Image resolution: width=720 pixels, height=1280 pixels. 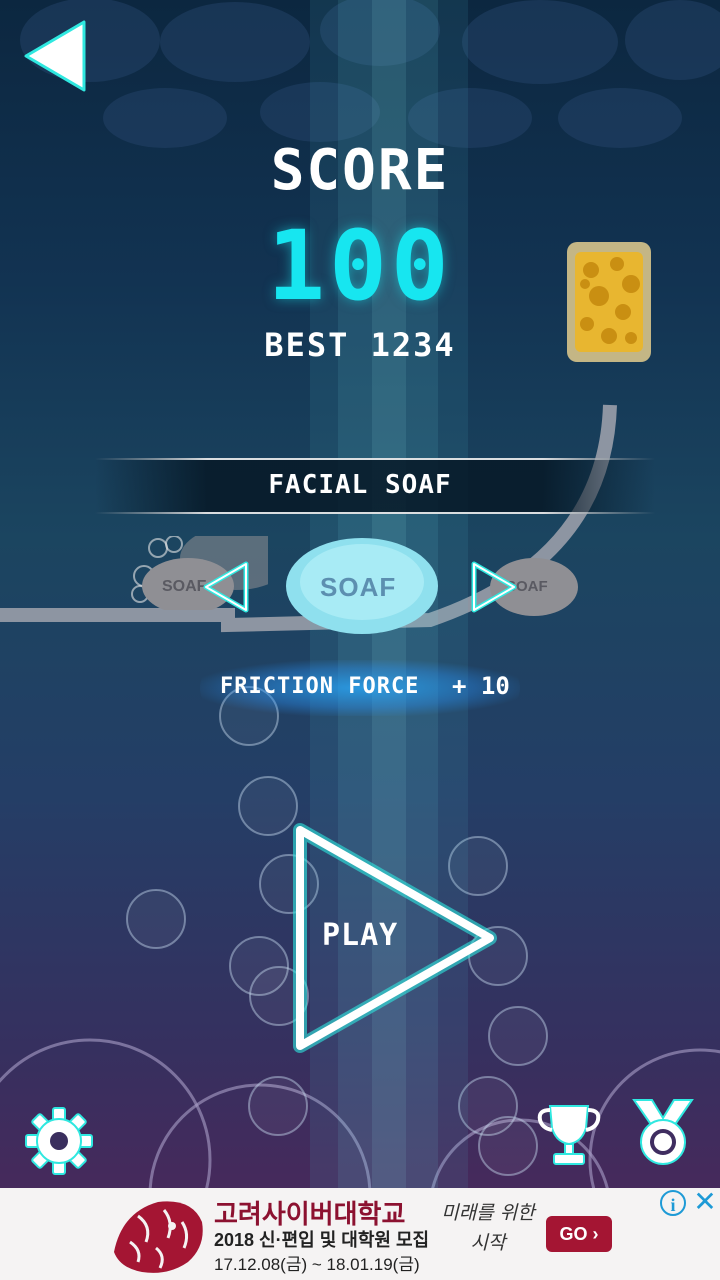 I want to click on ad-subtitle: 2018 신·편입 및 대학원 모집, so click(x=322, y=1240).